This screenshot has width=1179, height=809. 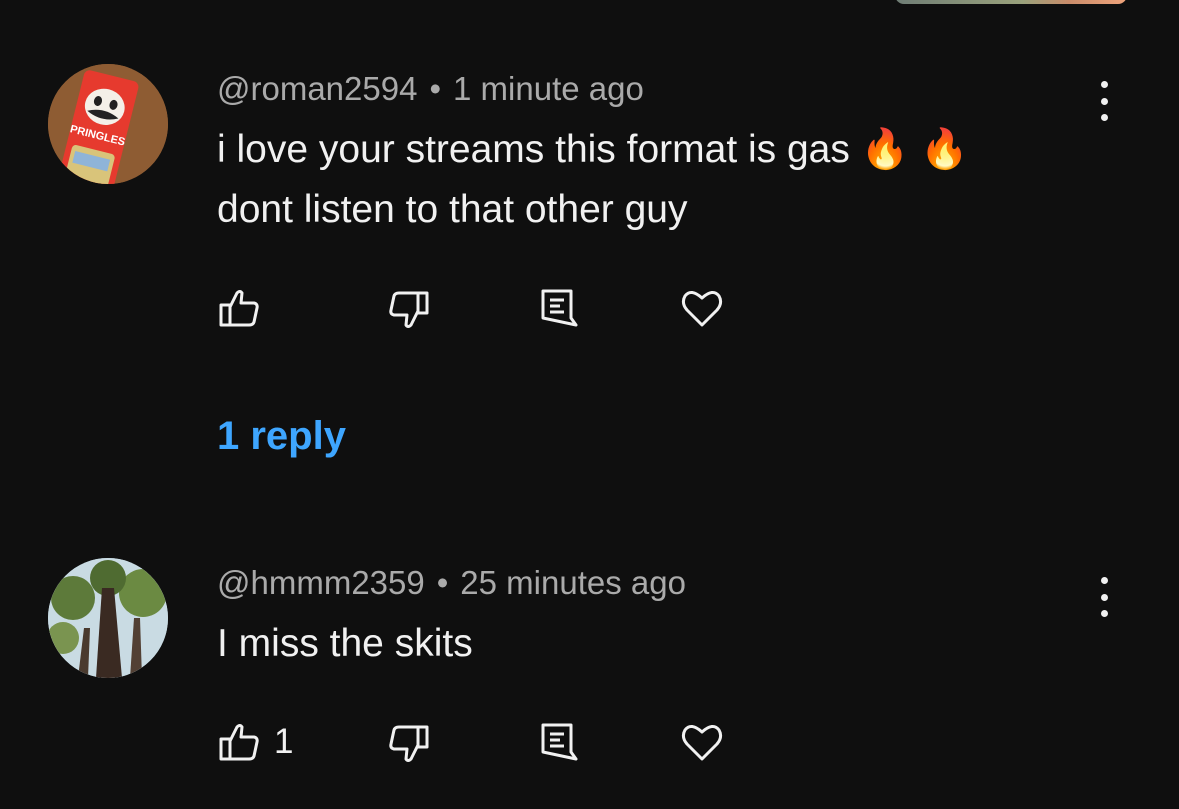 I want to click on comment-timestamp: 1 minute ago, so click(x=548, y=88).